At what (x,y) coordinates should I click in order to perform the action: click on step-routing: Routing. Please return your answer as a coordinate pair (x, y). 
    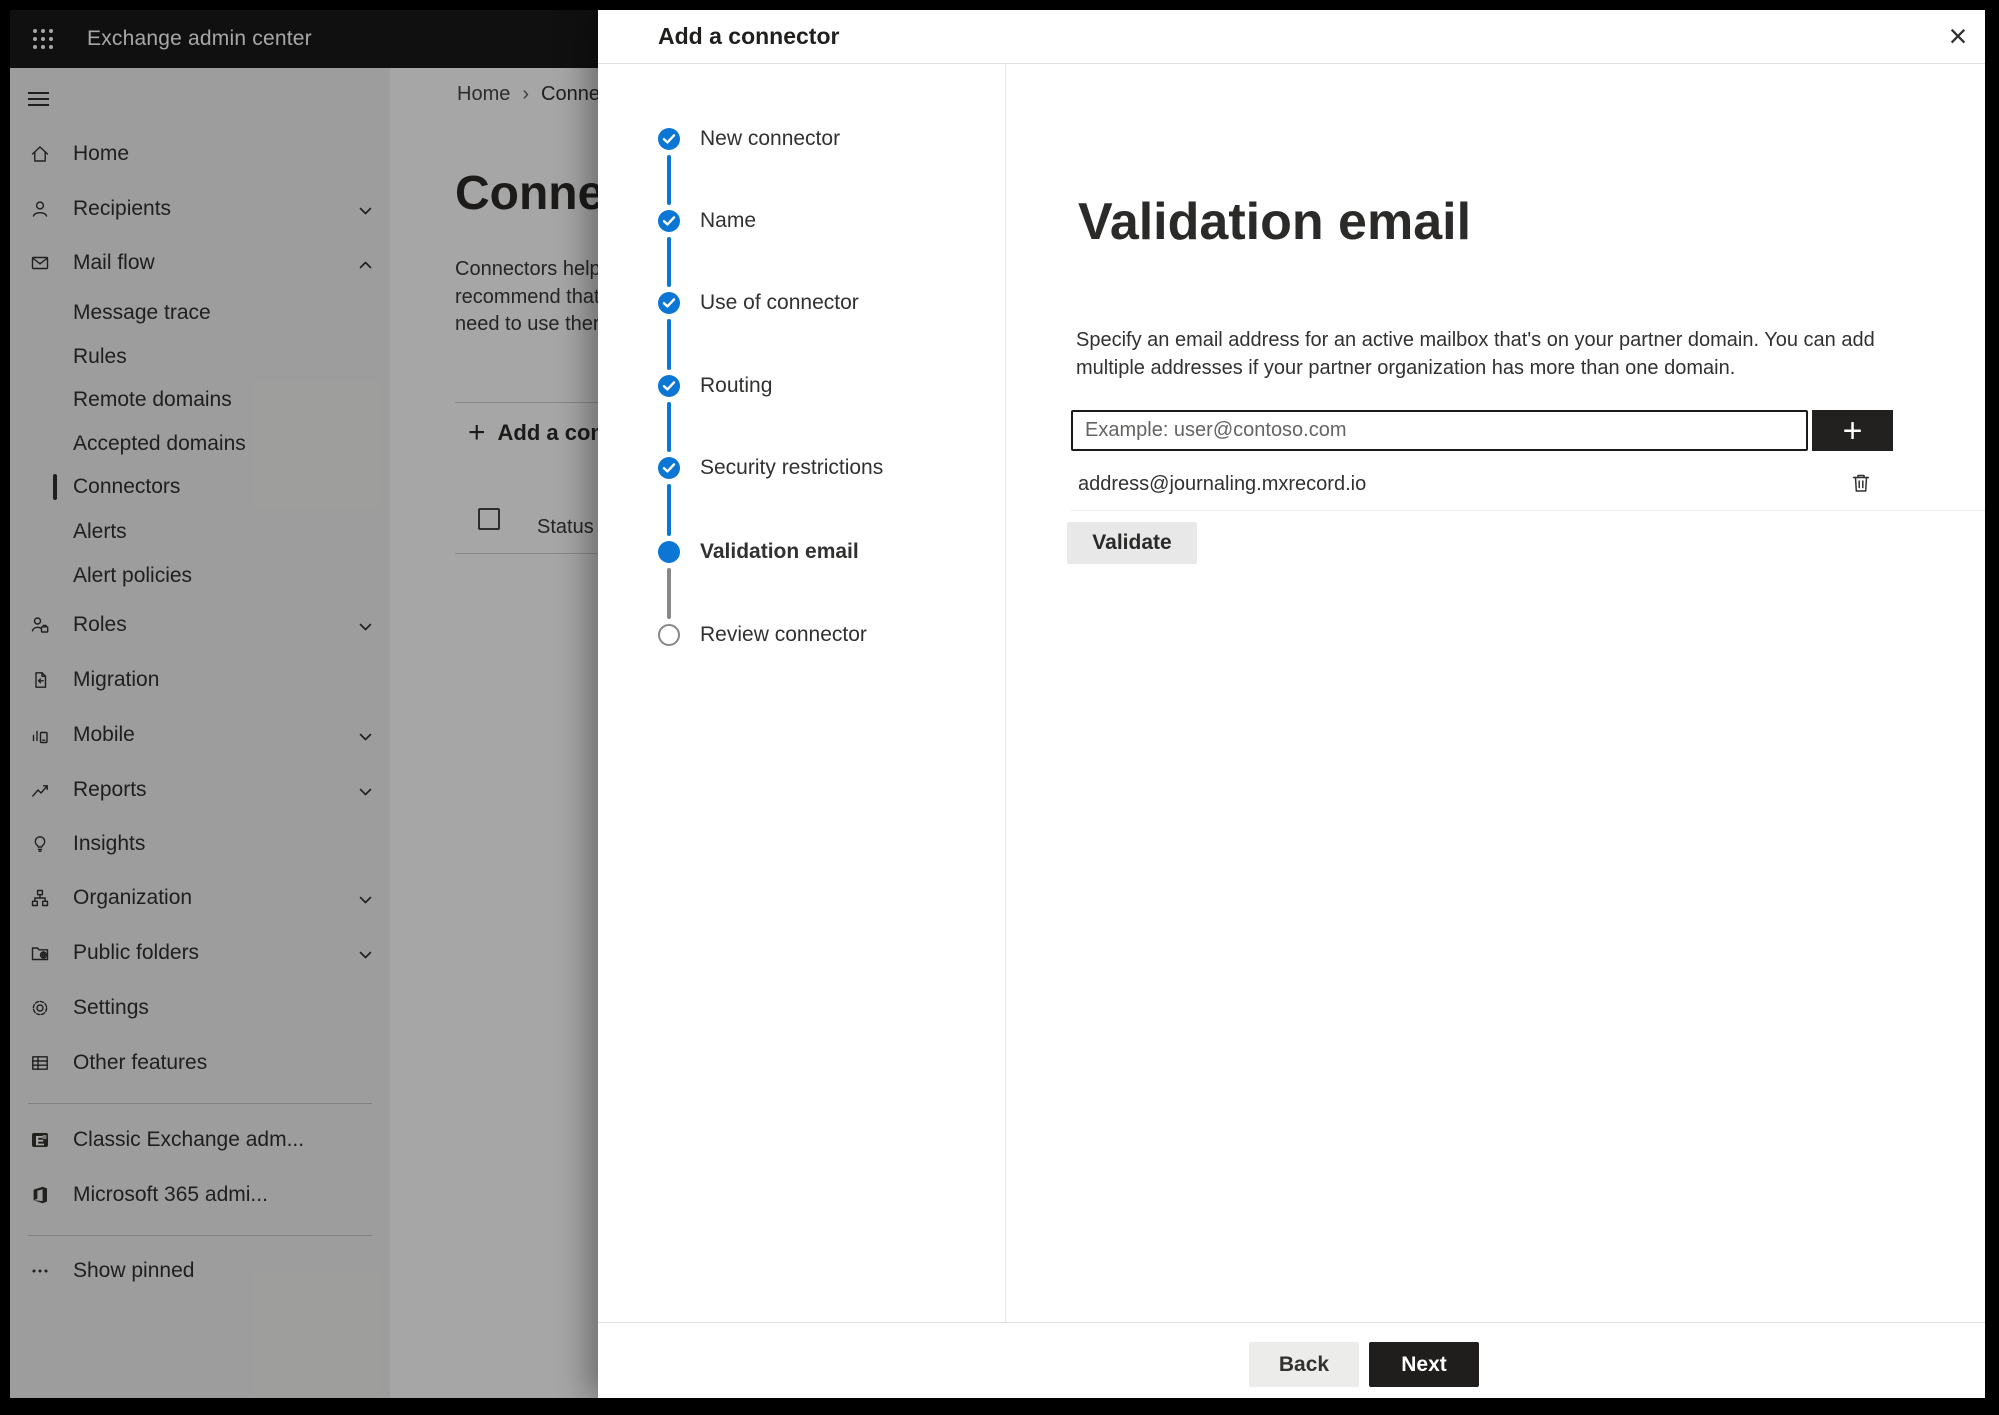
    Looking at the image, I should click on (798, 386).